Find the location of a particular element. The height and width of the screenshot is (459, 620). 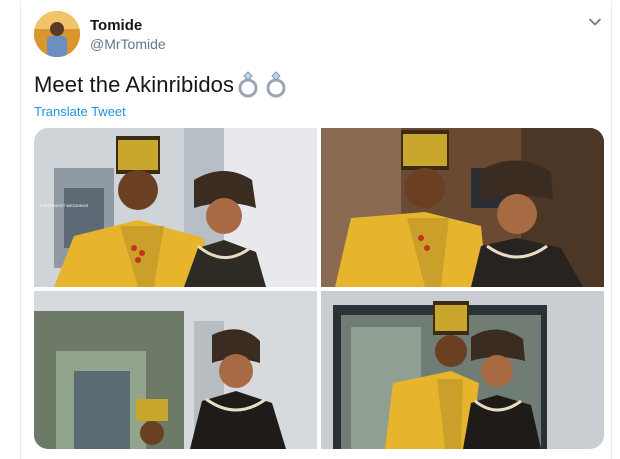

chevron-down-icon is located at coordinates (595, 22).